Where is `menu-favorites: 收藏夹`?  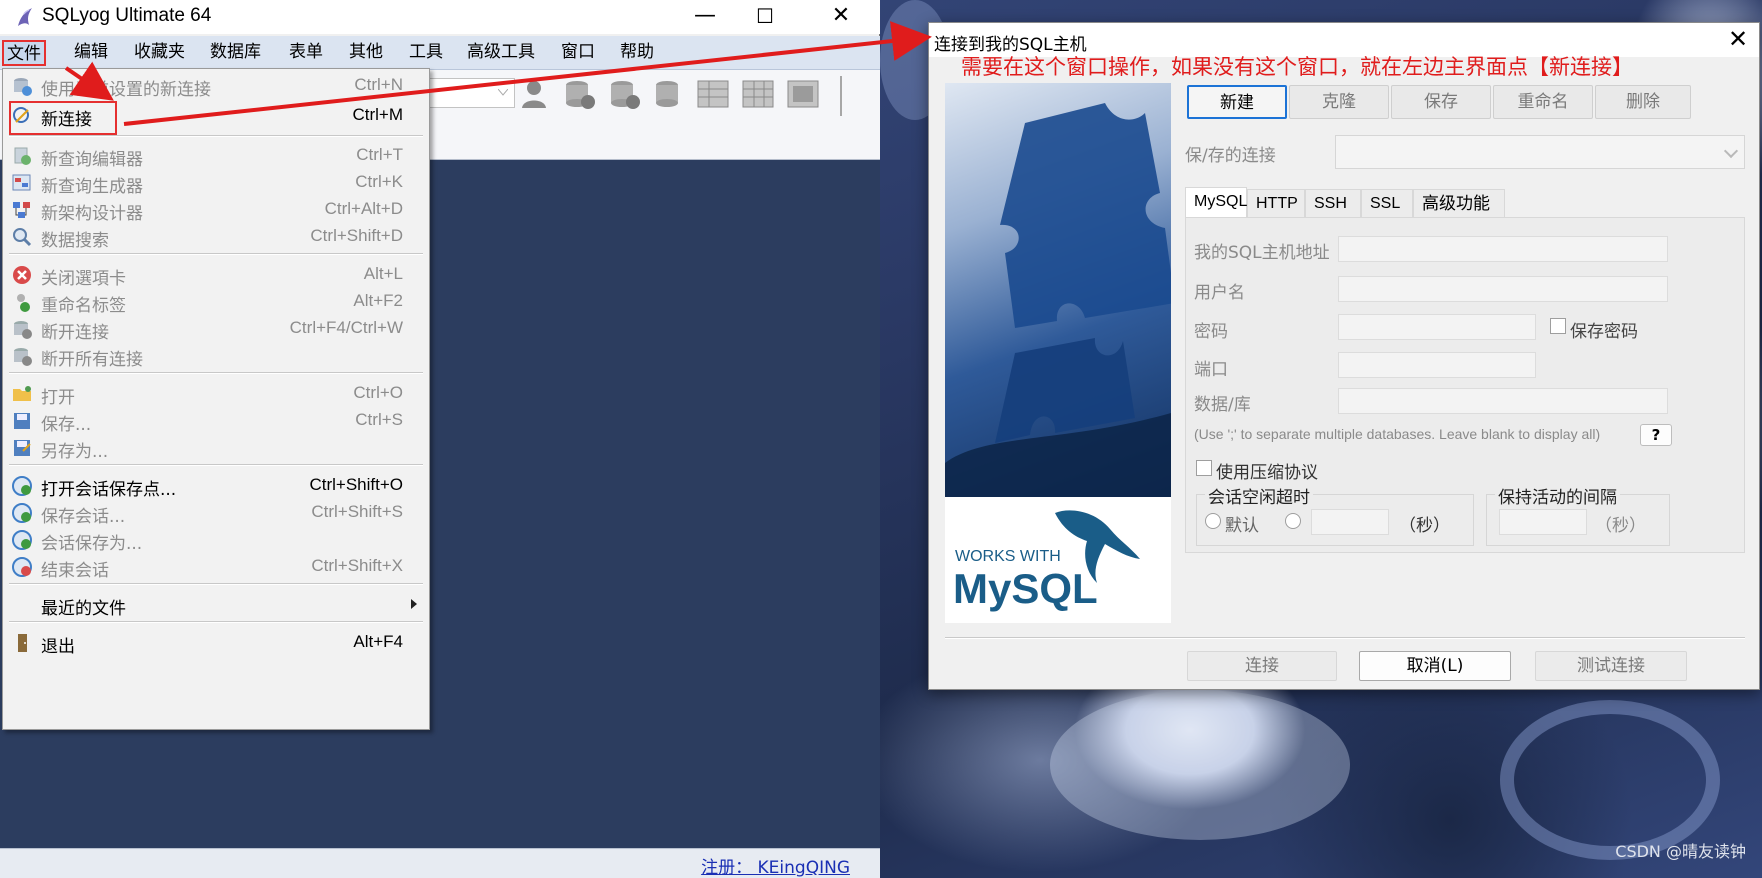 menu-favorites: 收藏夹 is located at coordinates (159, 53).